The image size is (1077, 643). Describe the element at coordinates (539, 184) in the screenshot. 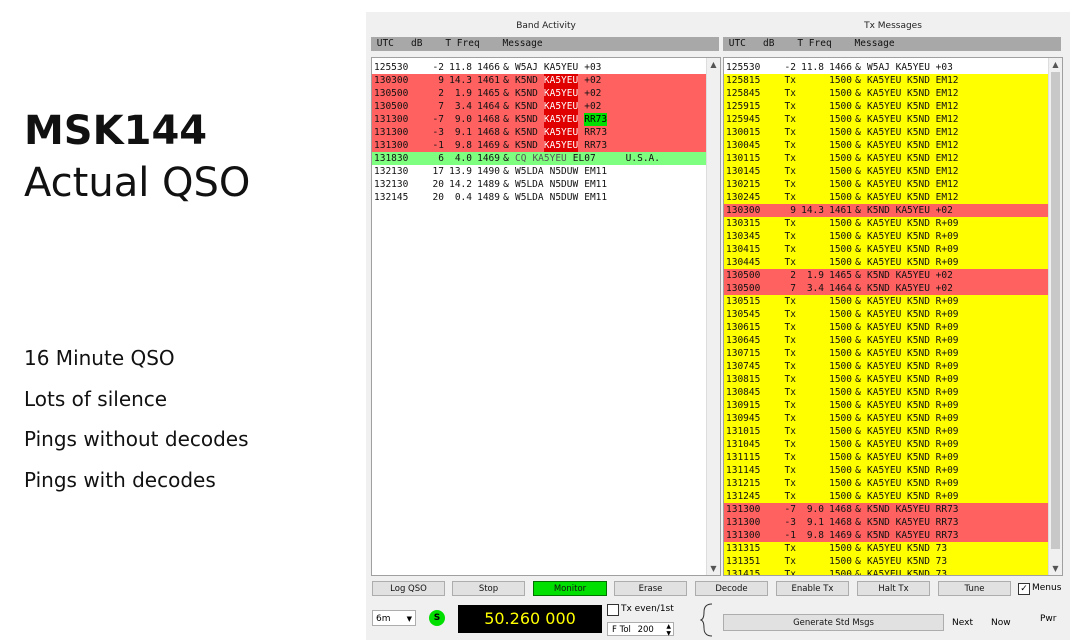

I see `list-item: 132130 20 14.2 1489 & W5LDA N5DUW EM11` at that location.